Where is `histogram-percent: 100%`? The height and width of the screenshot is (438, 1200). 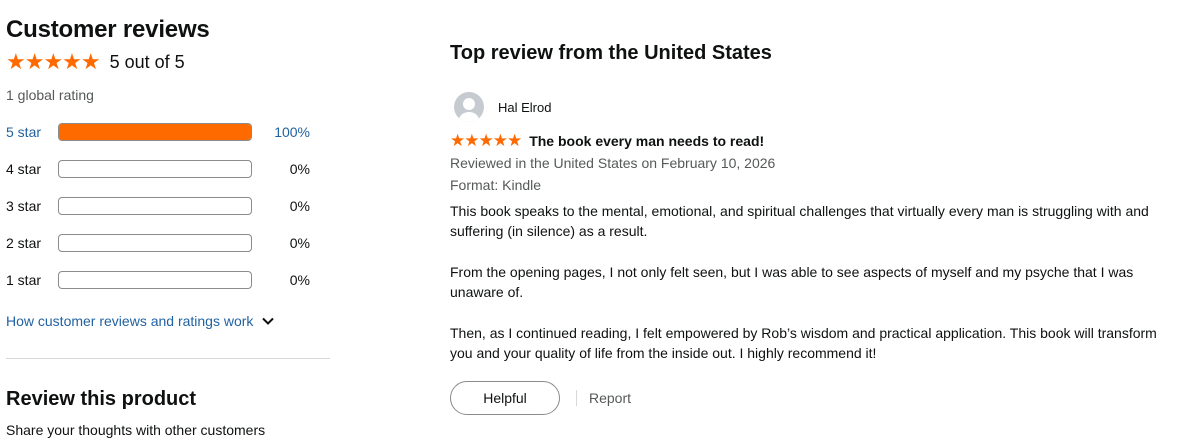
histogram-percent: 100% is located at coordinates (292, 132).